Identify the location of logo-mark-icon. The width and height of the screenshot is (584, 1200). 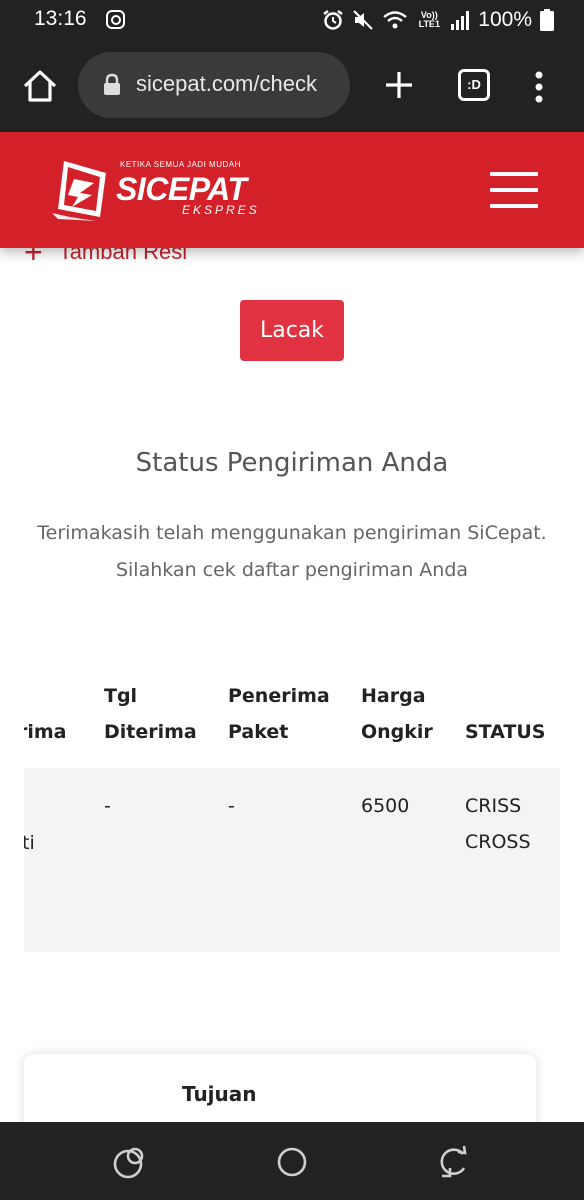
(79, 191).